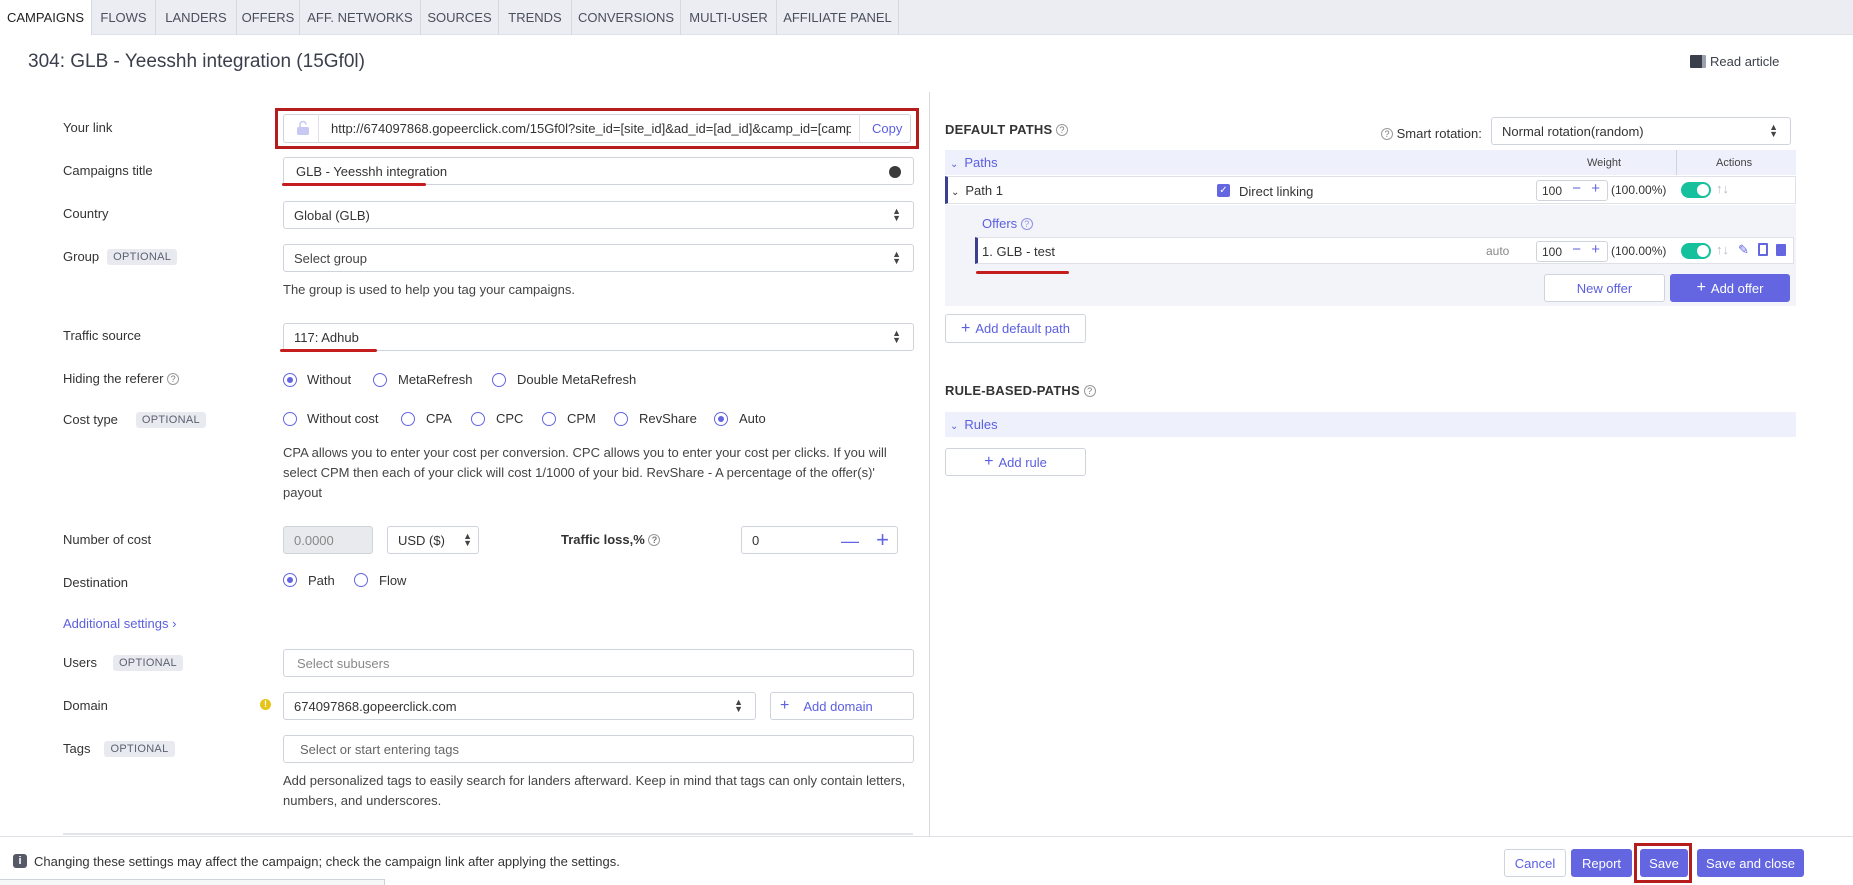  What do you see at coordinates (752, 418) in the screenshot?
I see `radio-auto-label: Auto` at bounding box center [752, 418].